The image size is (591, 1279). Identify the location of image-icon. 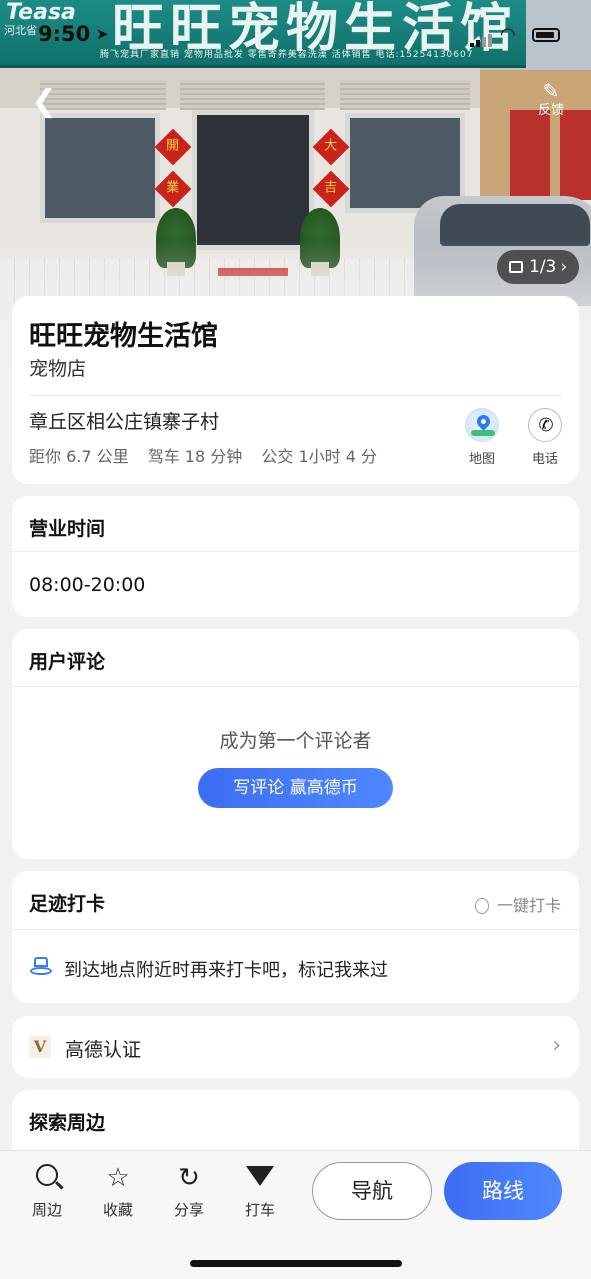
(516, 267).